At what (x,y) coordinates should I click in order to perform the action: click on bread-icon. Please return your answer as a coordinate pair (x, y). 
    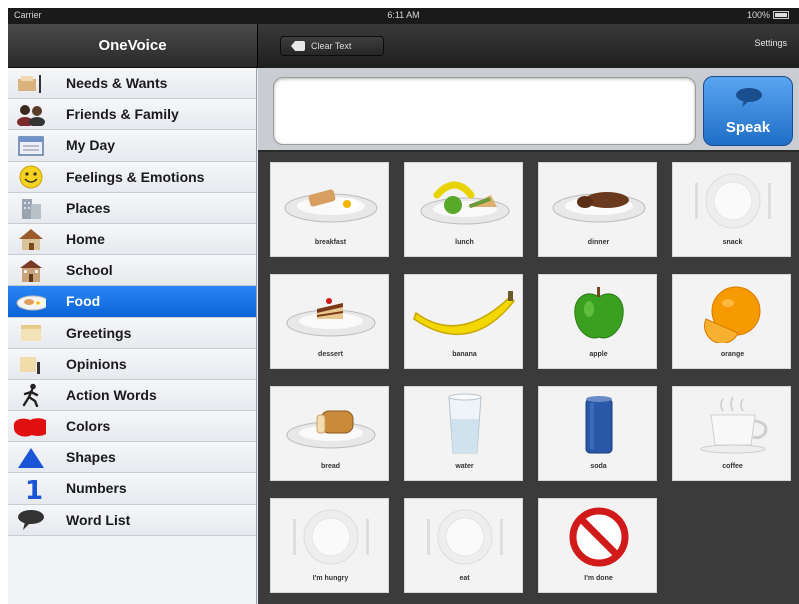
    Looking at the image, I should click on (330, 425).